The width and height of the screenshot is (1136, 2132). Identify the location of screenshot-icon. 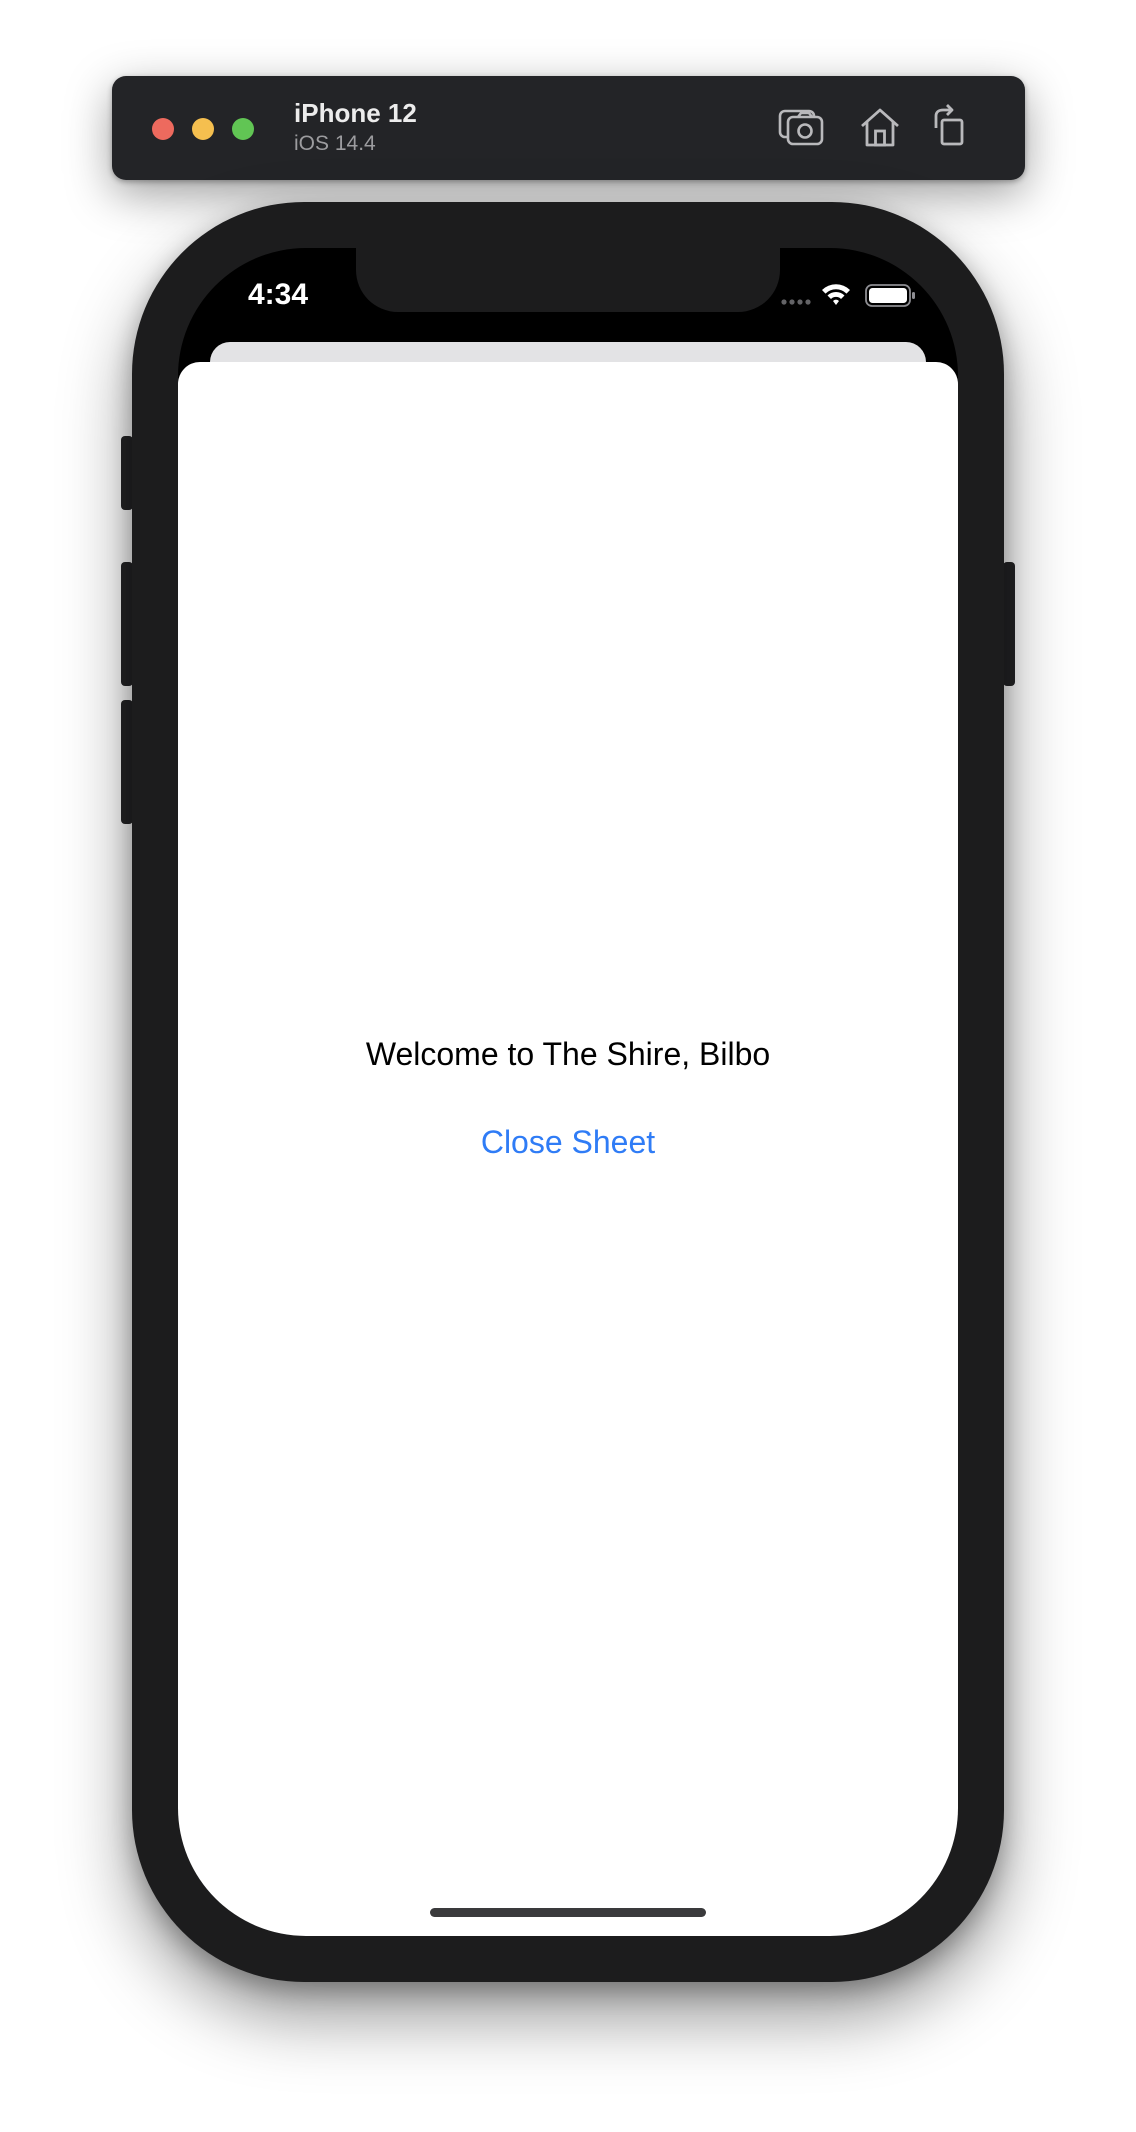
(801, 127).